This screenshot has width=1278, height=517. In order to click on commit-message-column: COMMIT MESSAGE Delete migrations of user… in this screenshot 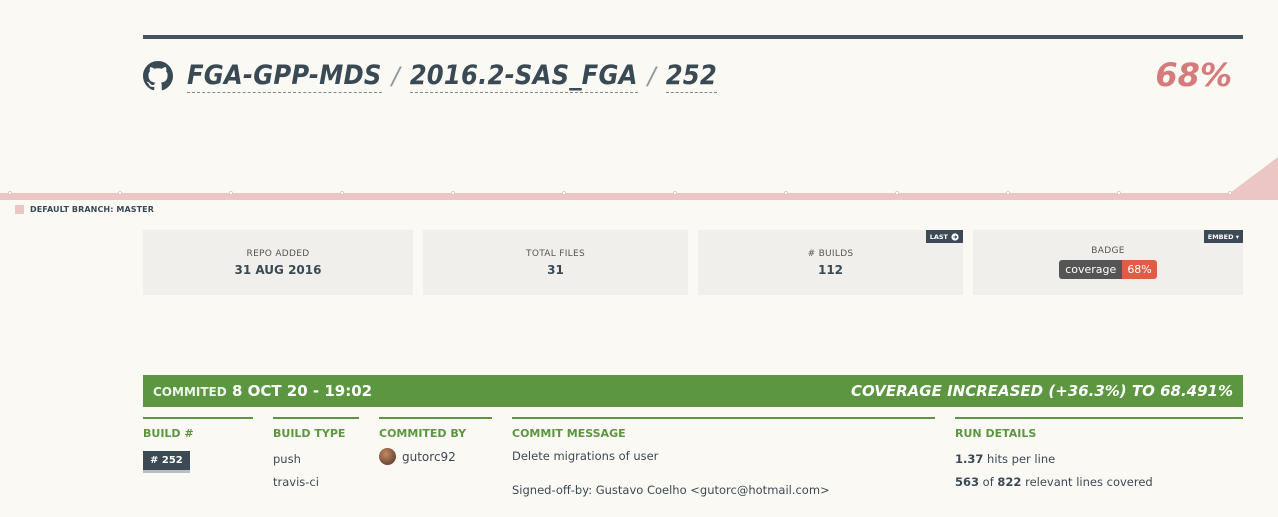, I will do `click(723, 457)`.